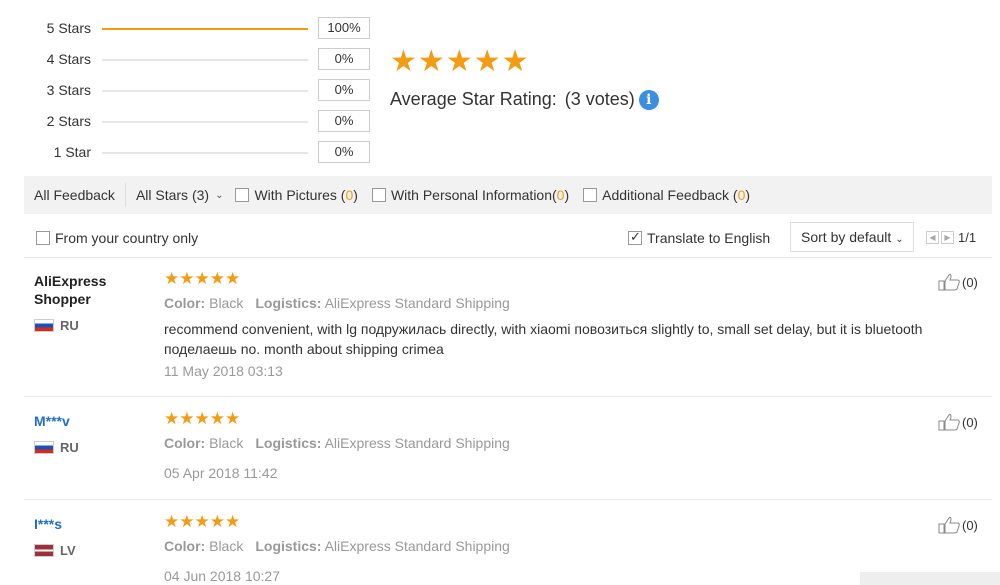 The height and width of the screenshot is (585, 1000). Describe the element at coordinates (127, 238) in the screenshot. I see `country-only-label: From your country only` at that location.